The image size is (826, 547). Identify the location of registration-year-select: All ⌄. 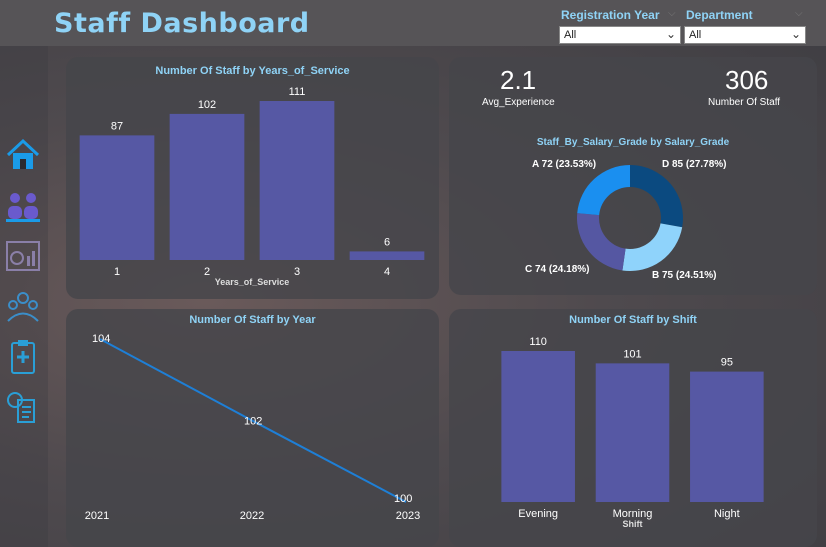
(620, 35).